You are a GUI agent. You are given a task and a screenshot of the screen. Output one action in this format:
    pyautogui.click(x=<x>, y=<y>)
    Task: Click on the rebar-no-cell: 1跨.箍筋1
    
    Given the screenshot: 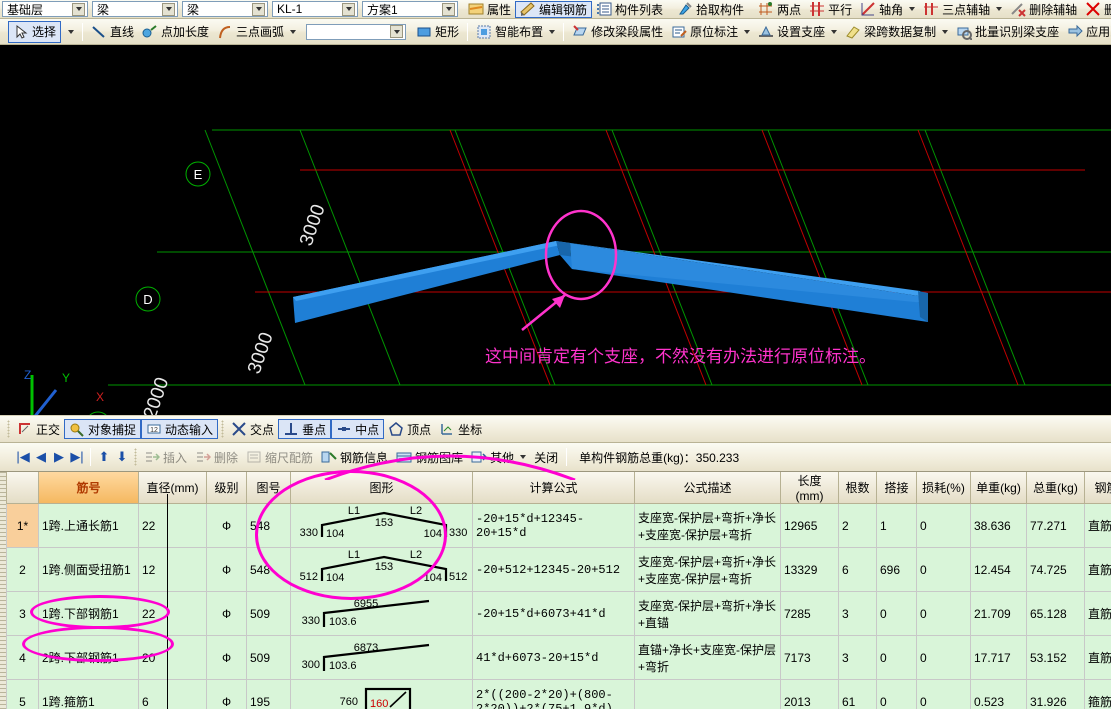 What is the action you would take?
    pyautogui.click(x=88, y=694)
    